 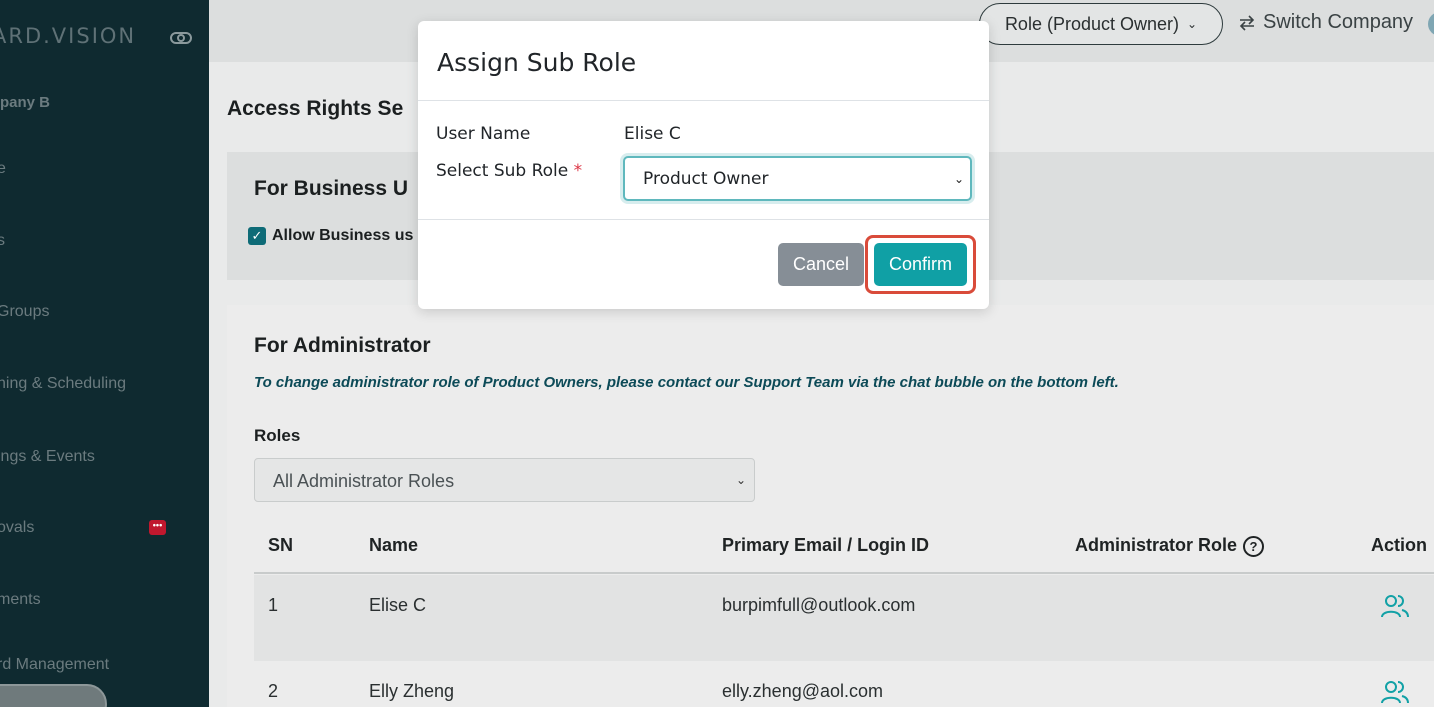 I want to click on modal-footer-divider, so click(x=703, y=219).